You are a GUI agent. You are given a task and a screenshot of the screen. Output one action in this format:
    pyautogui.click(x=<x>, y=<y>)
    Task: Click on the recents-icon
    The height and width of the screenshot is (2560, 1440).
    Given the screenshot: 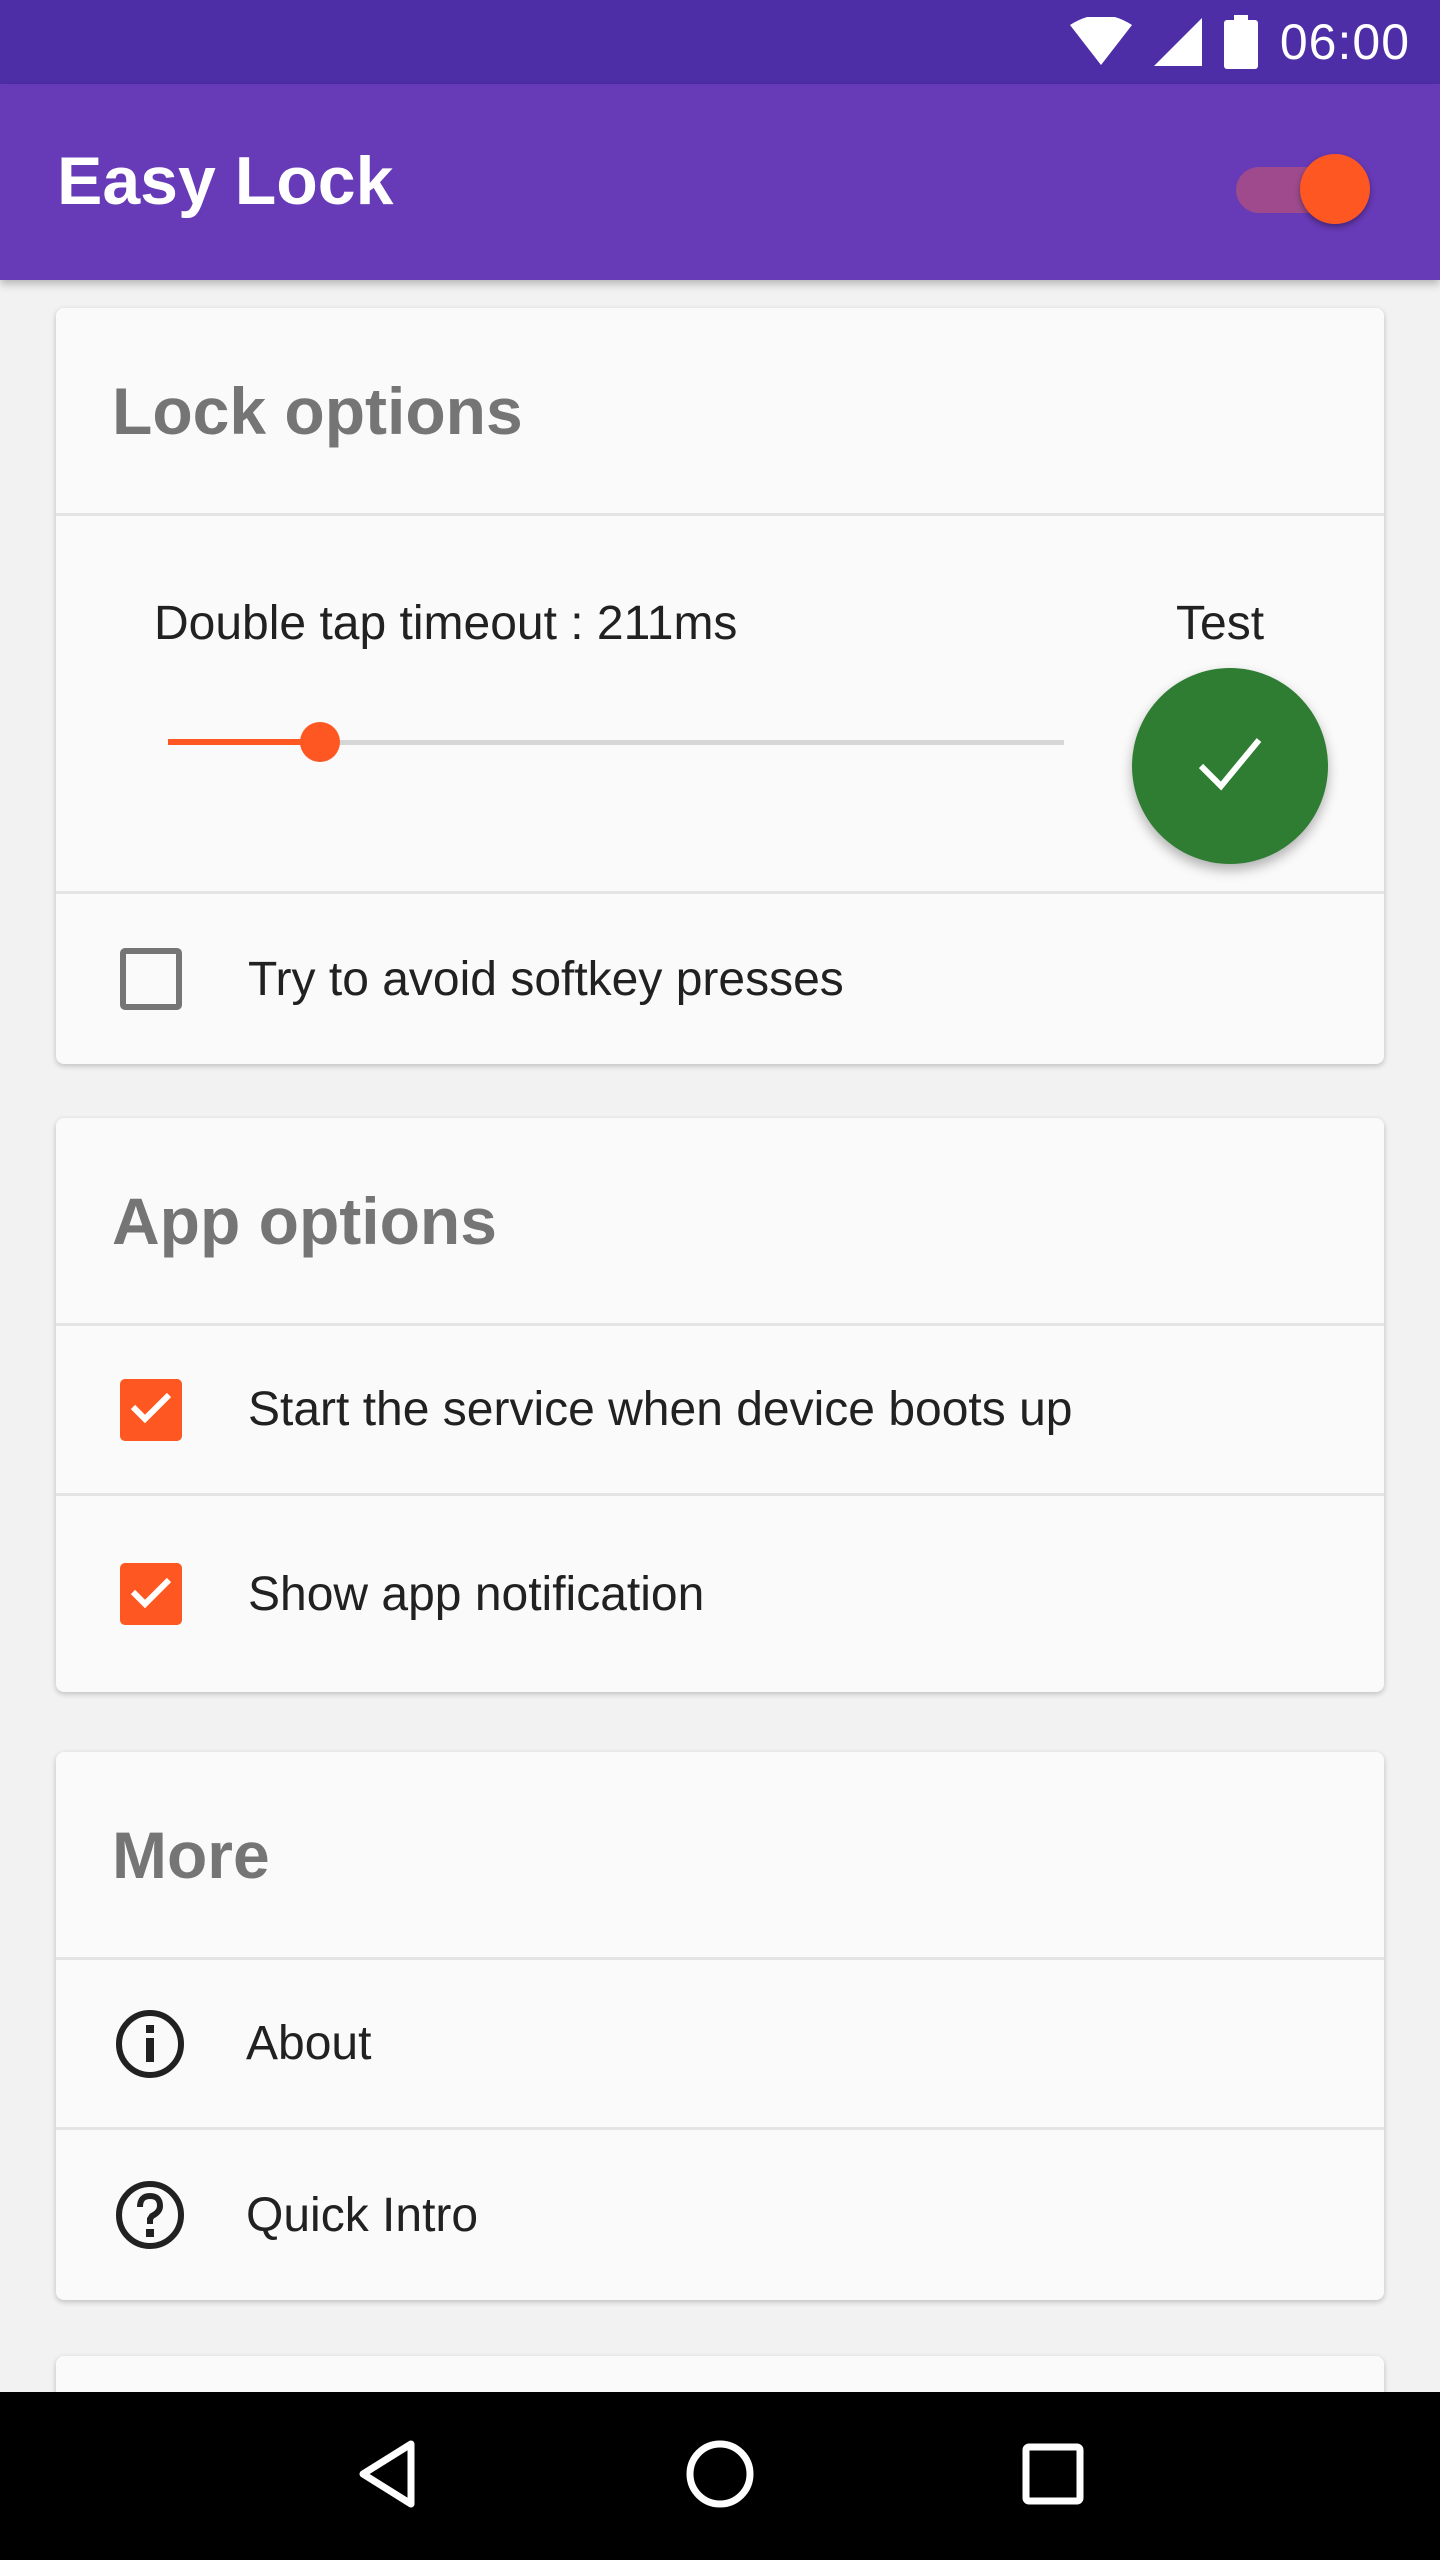 What is the action you would take?
    pyautogui.click(x=1053, y=2476)
    